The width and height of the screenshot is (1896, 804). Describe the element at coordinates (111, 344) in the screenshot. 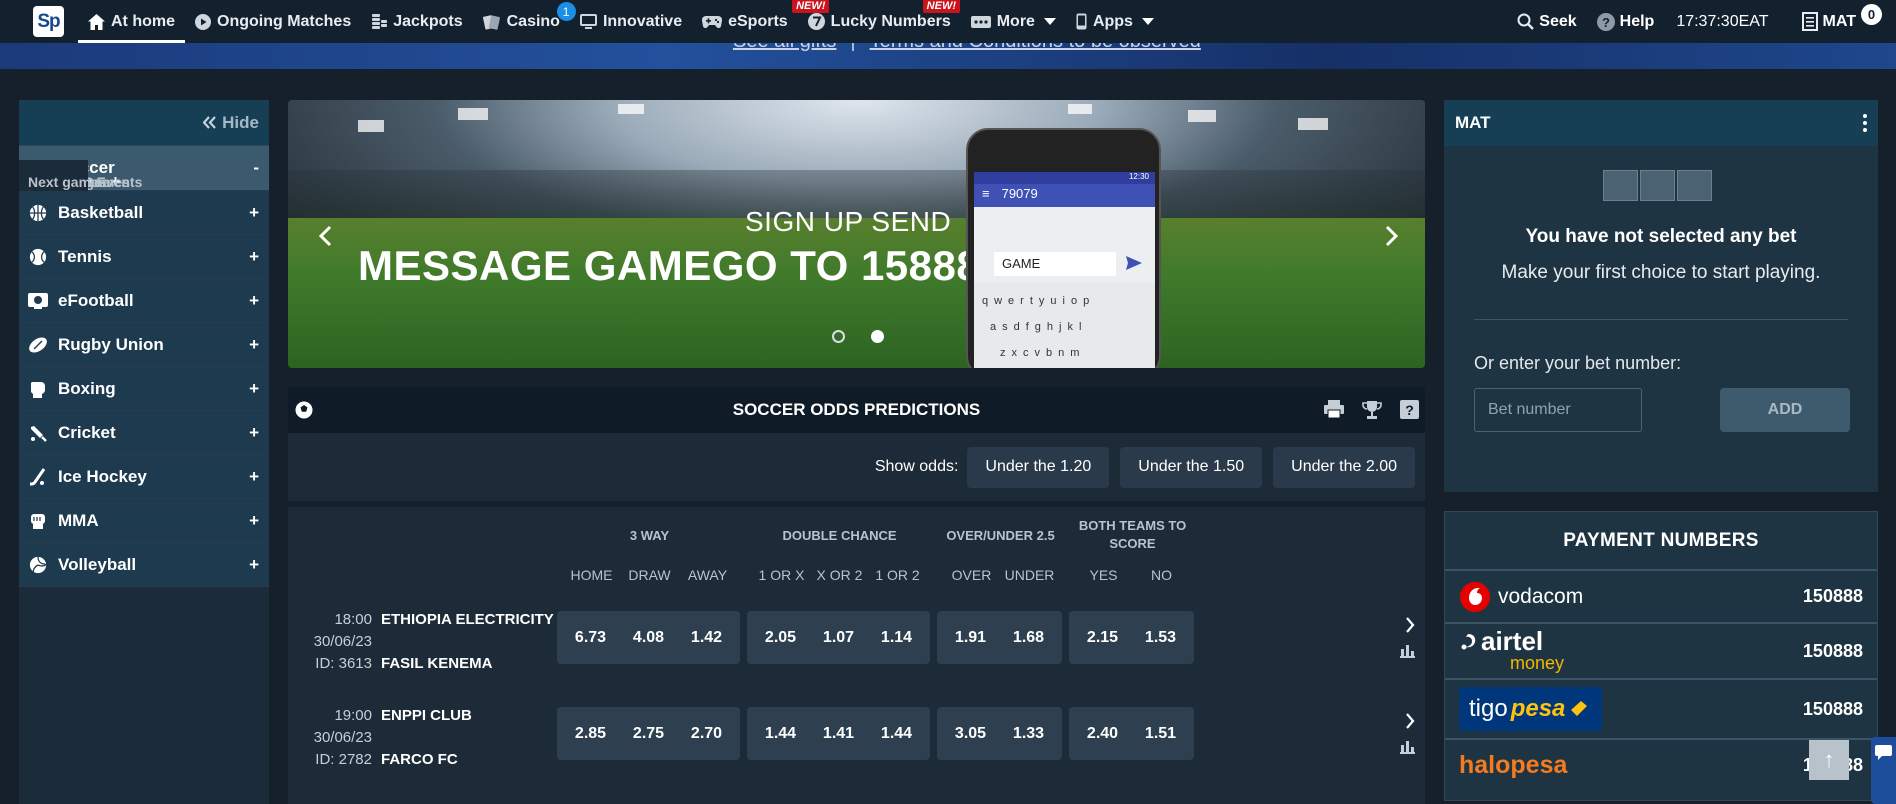

I see `sidebar-item-label: Rugby Union` at that location.